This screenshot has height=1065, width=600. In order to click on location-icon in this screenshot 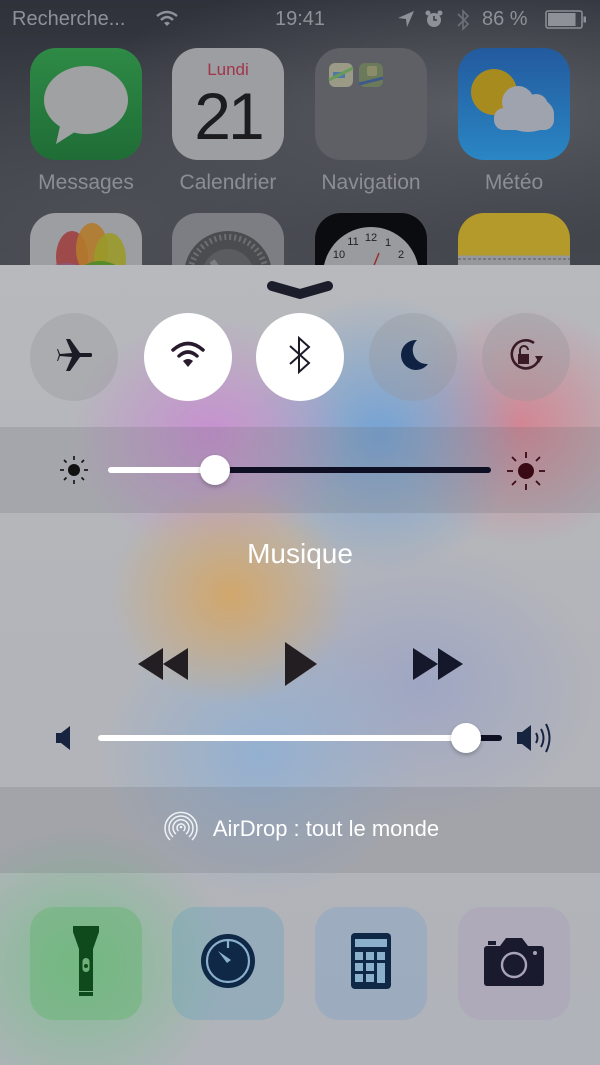, I will do `click(406, 22)`.